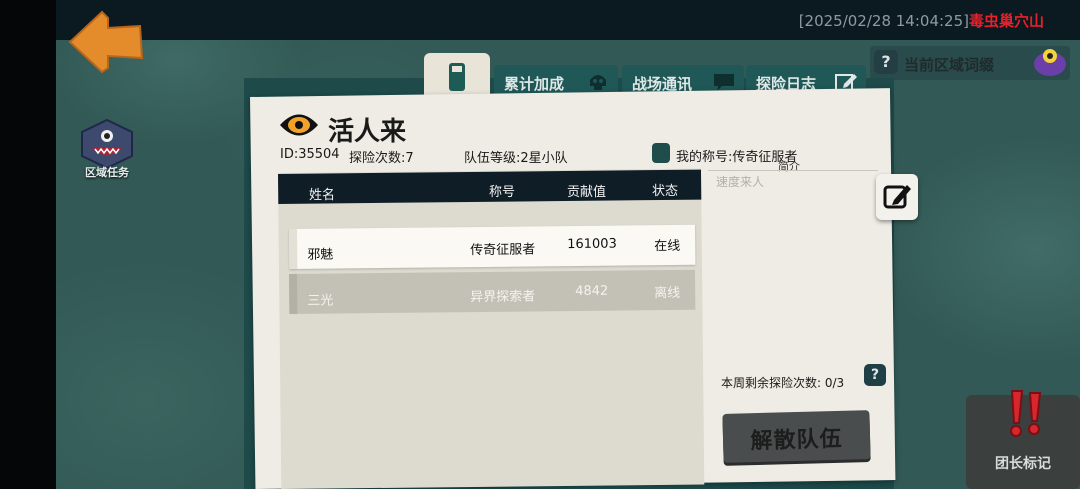 The height and width of the screenshot is (489, 1080). I want to click on current-zone-label: 当前区域词缀, so click(949, 65).